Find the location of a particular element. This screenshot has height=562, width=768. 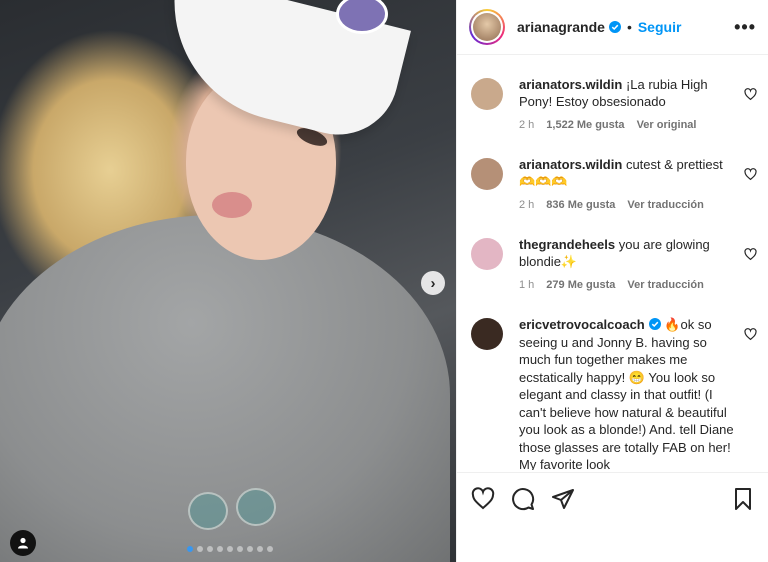

post-username: arianagrande is located at coordinates (561, 27).